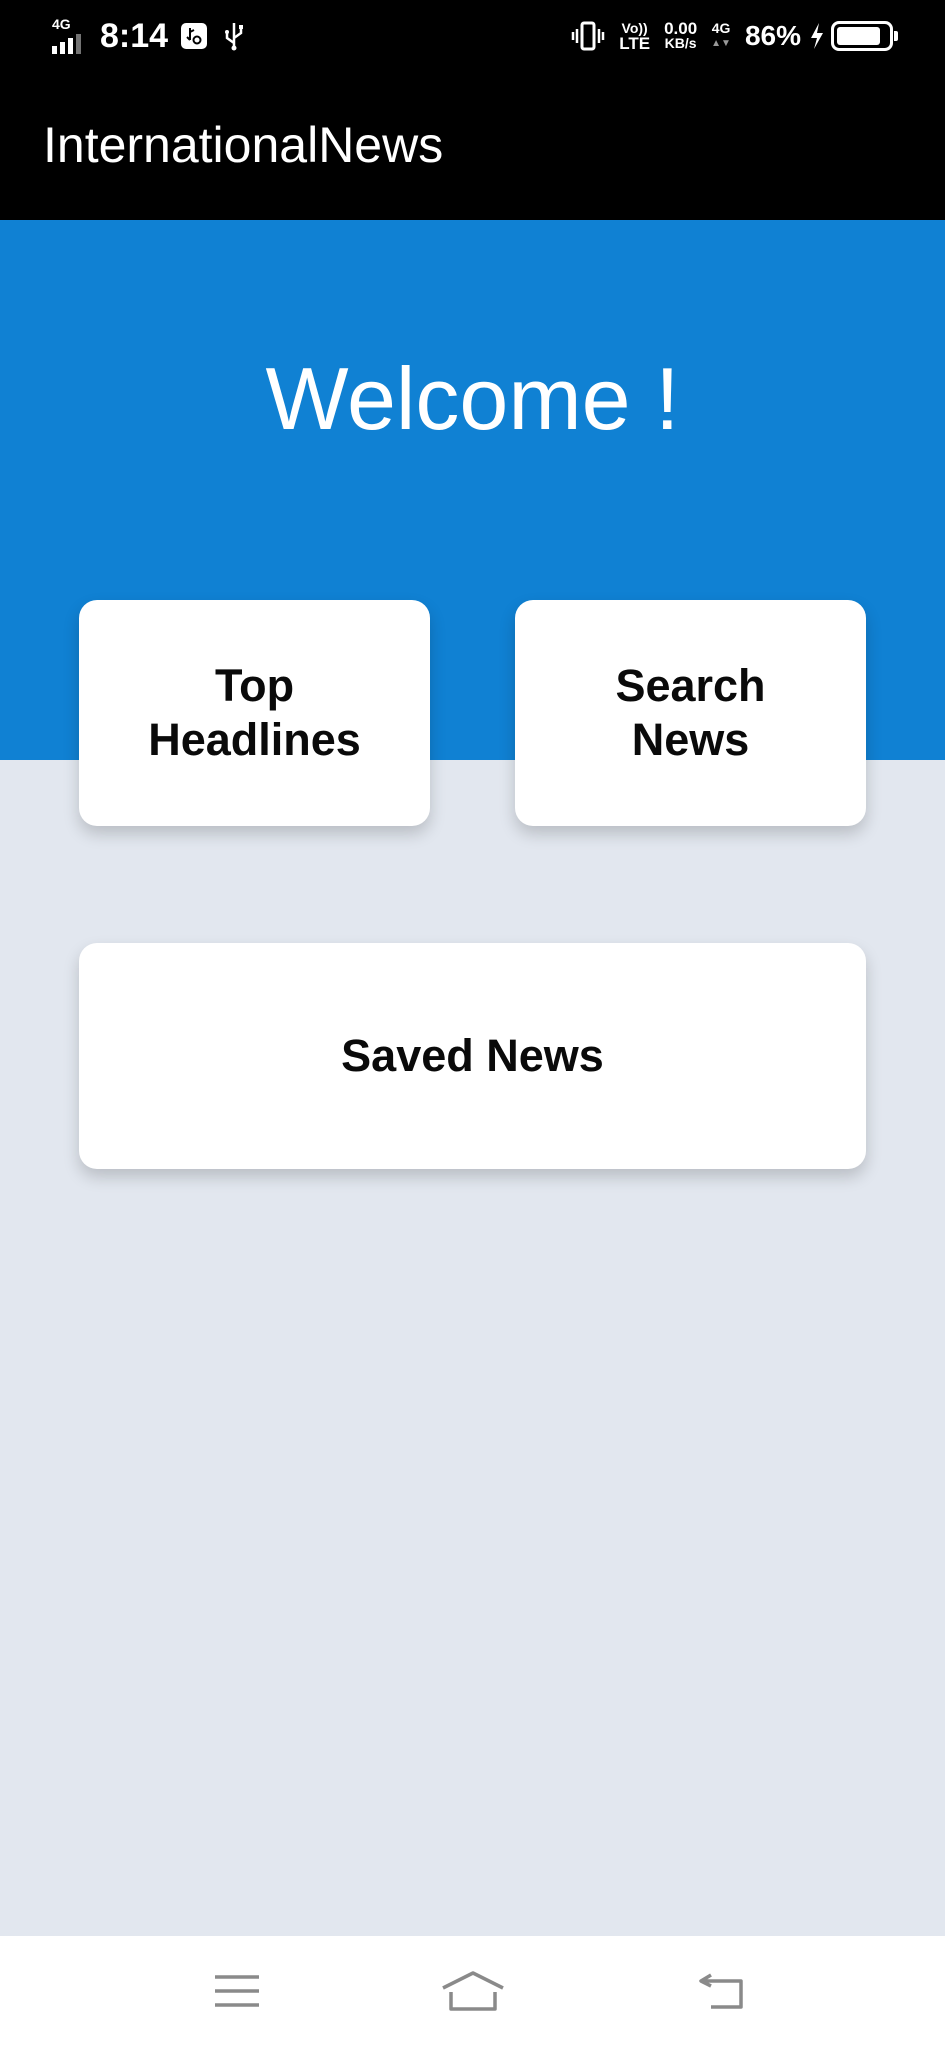  What do you see at coordinates (243, 145) in the screenshot?
I see `app-title: InternationalNews` at bounding box center [243, 145].